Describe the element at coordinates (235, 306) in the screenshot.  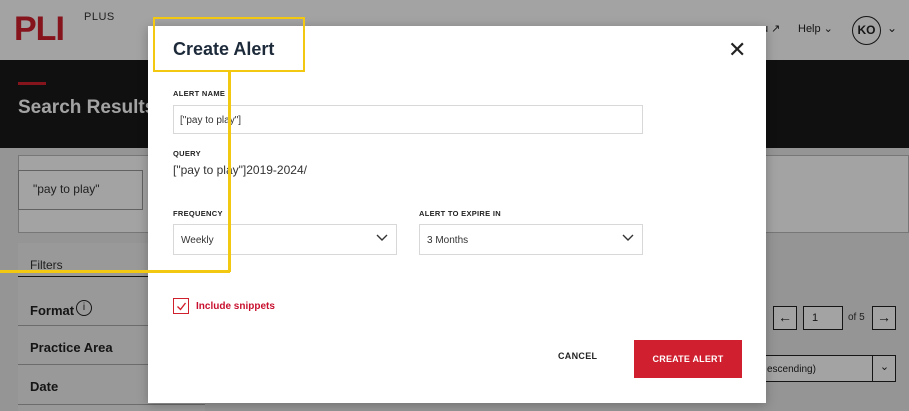
I see `include-snippets-label: Include snippets` at that location.